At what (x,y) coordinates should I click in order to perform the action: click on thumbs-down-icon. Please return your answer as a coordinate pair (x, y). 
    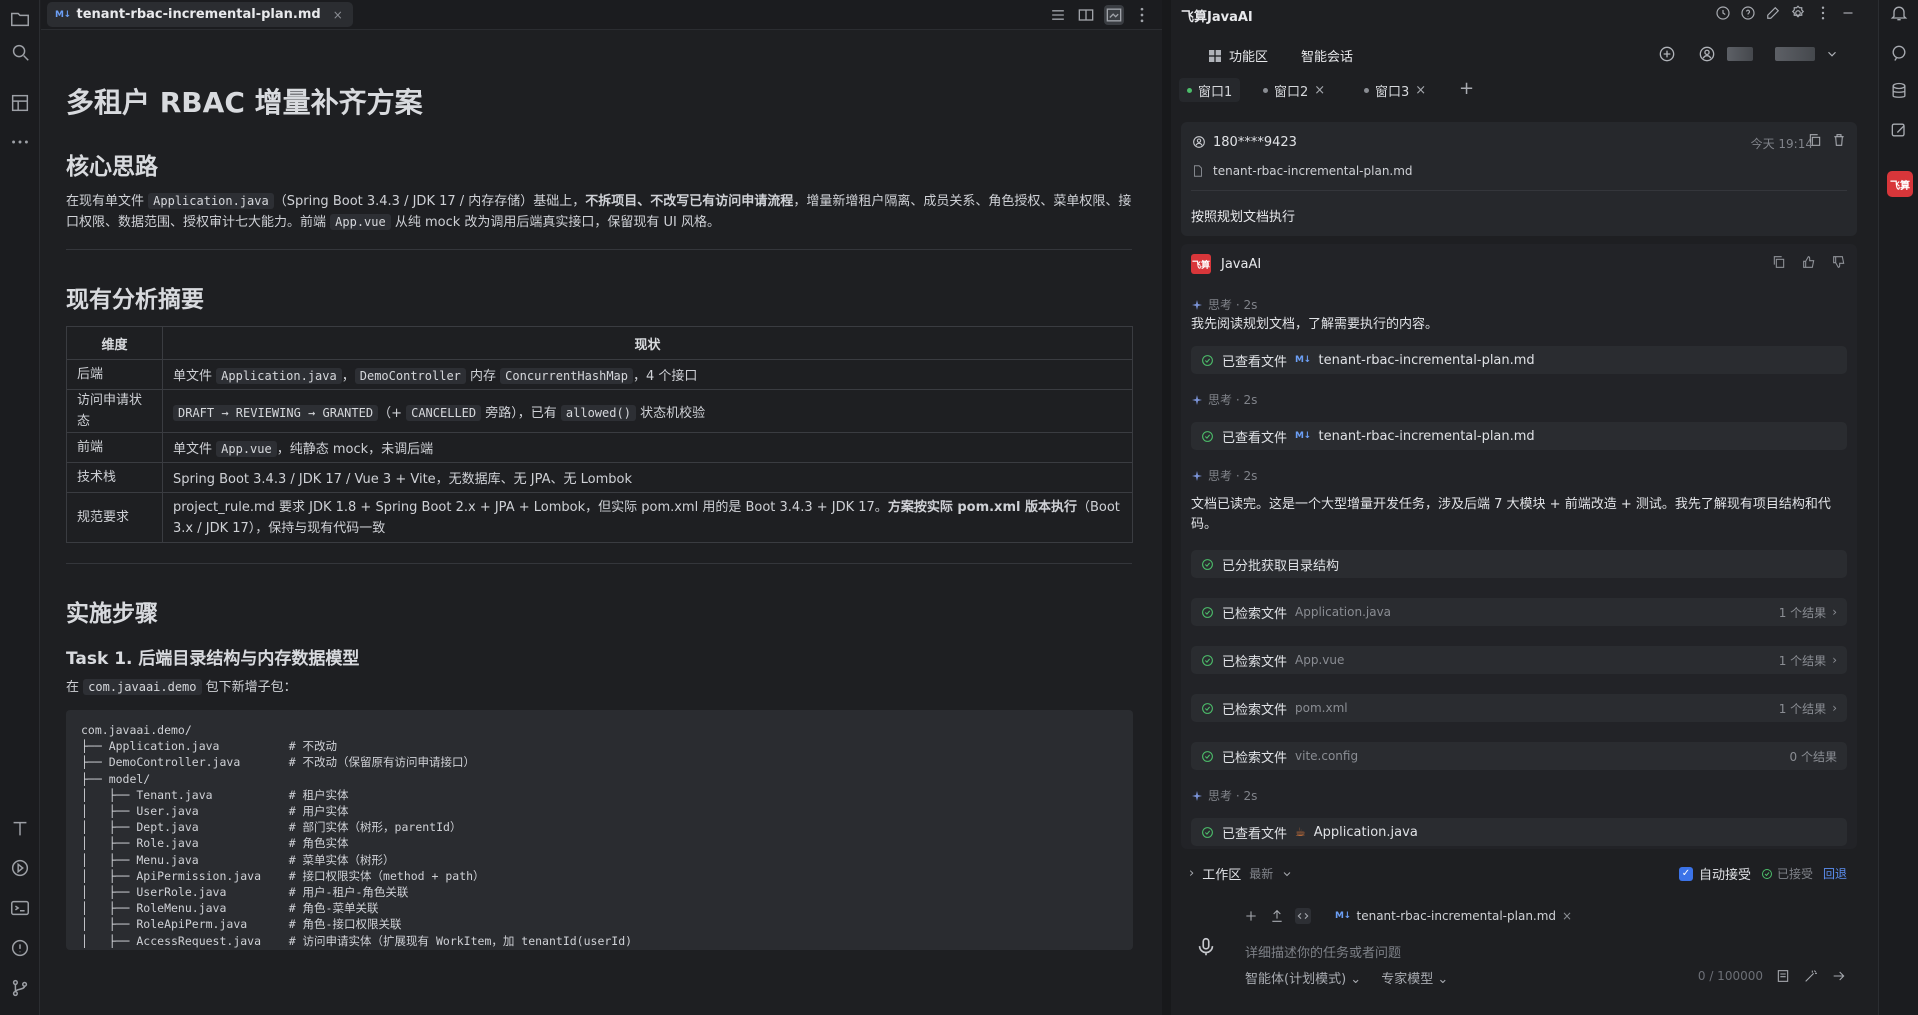
    Looking at the image, I should click on (1839, 262).